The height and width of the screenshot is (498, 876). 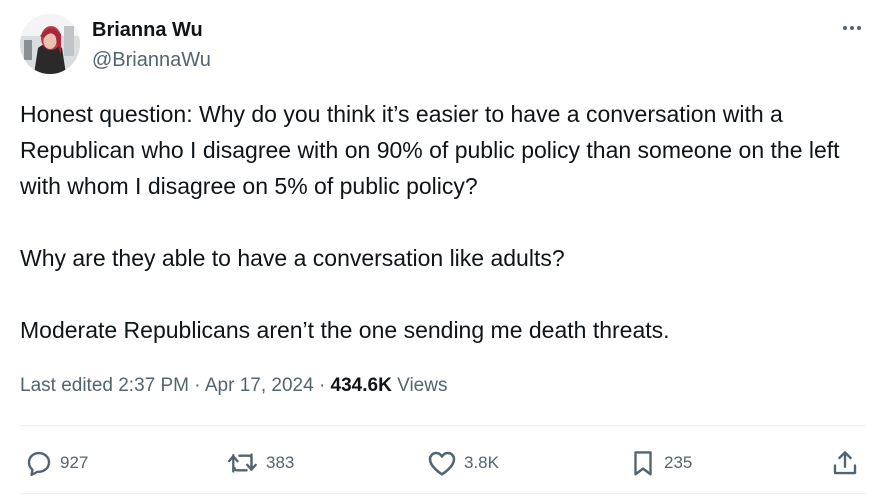 I want to click on heart-icon, so click(x=442, y=463).